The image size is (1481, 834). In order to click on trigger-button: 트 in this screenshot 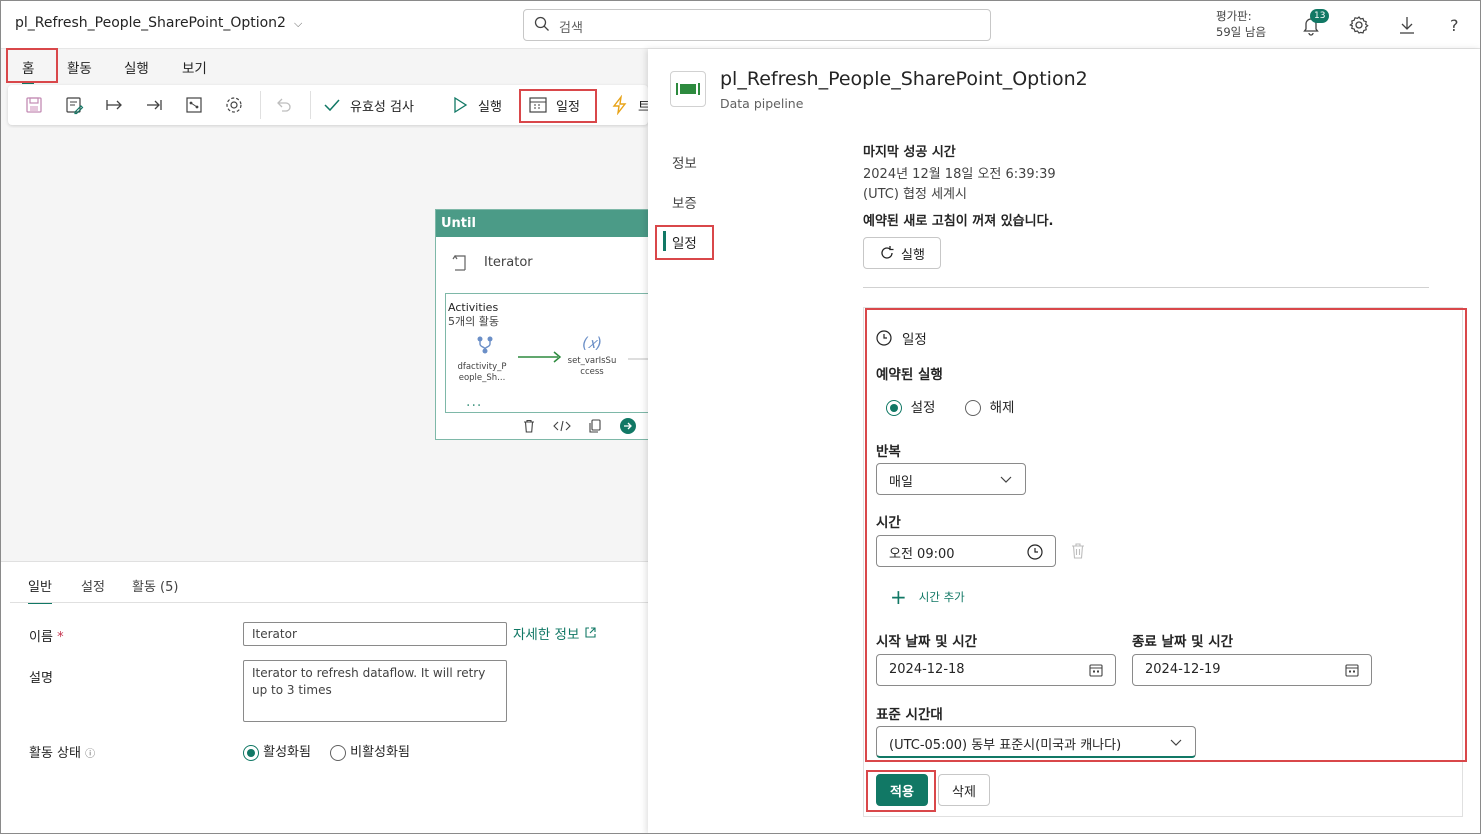, I will do `click(630, 105)`.